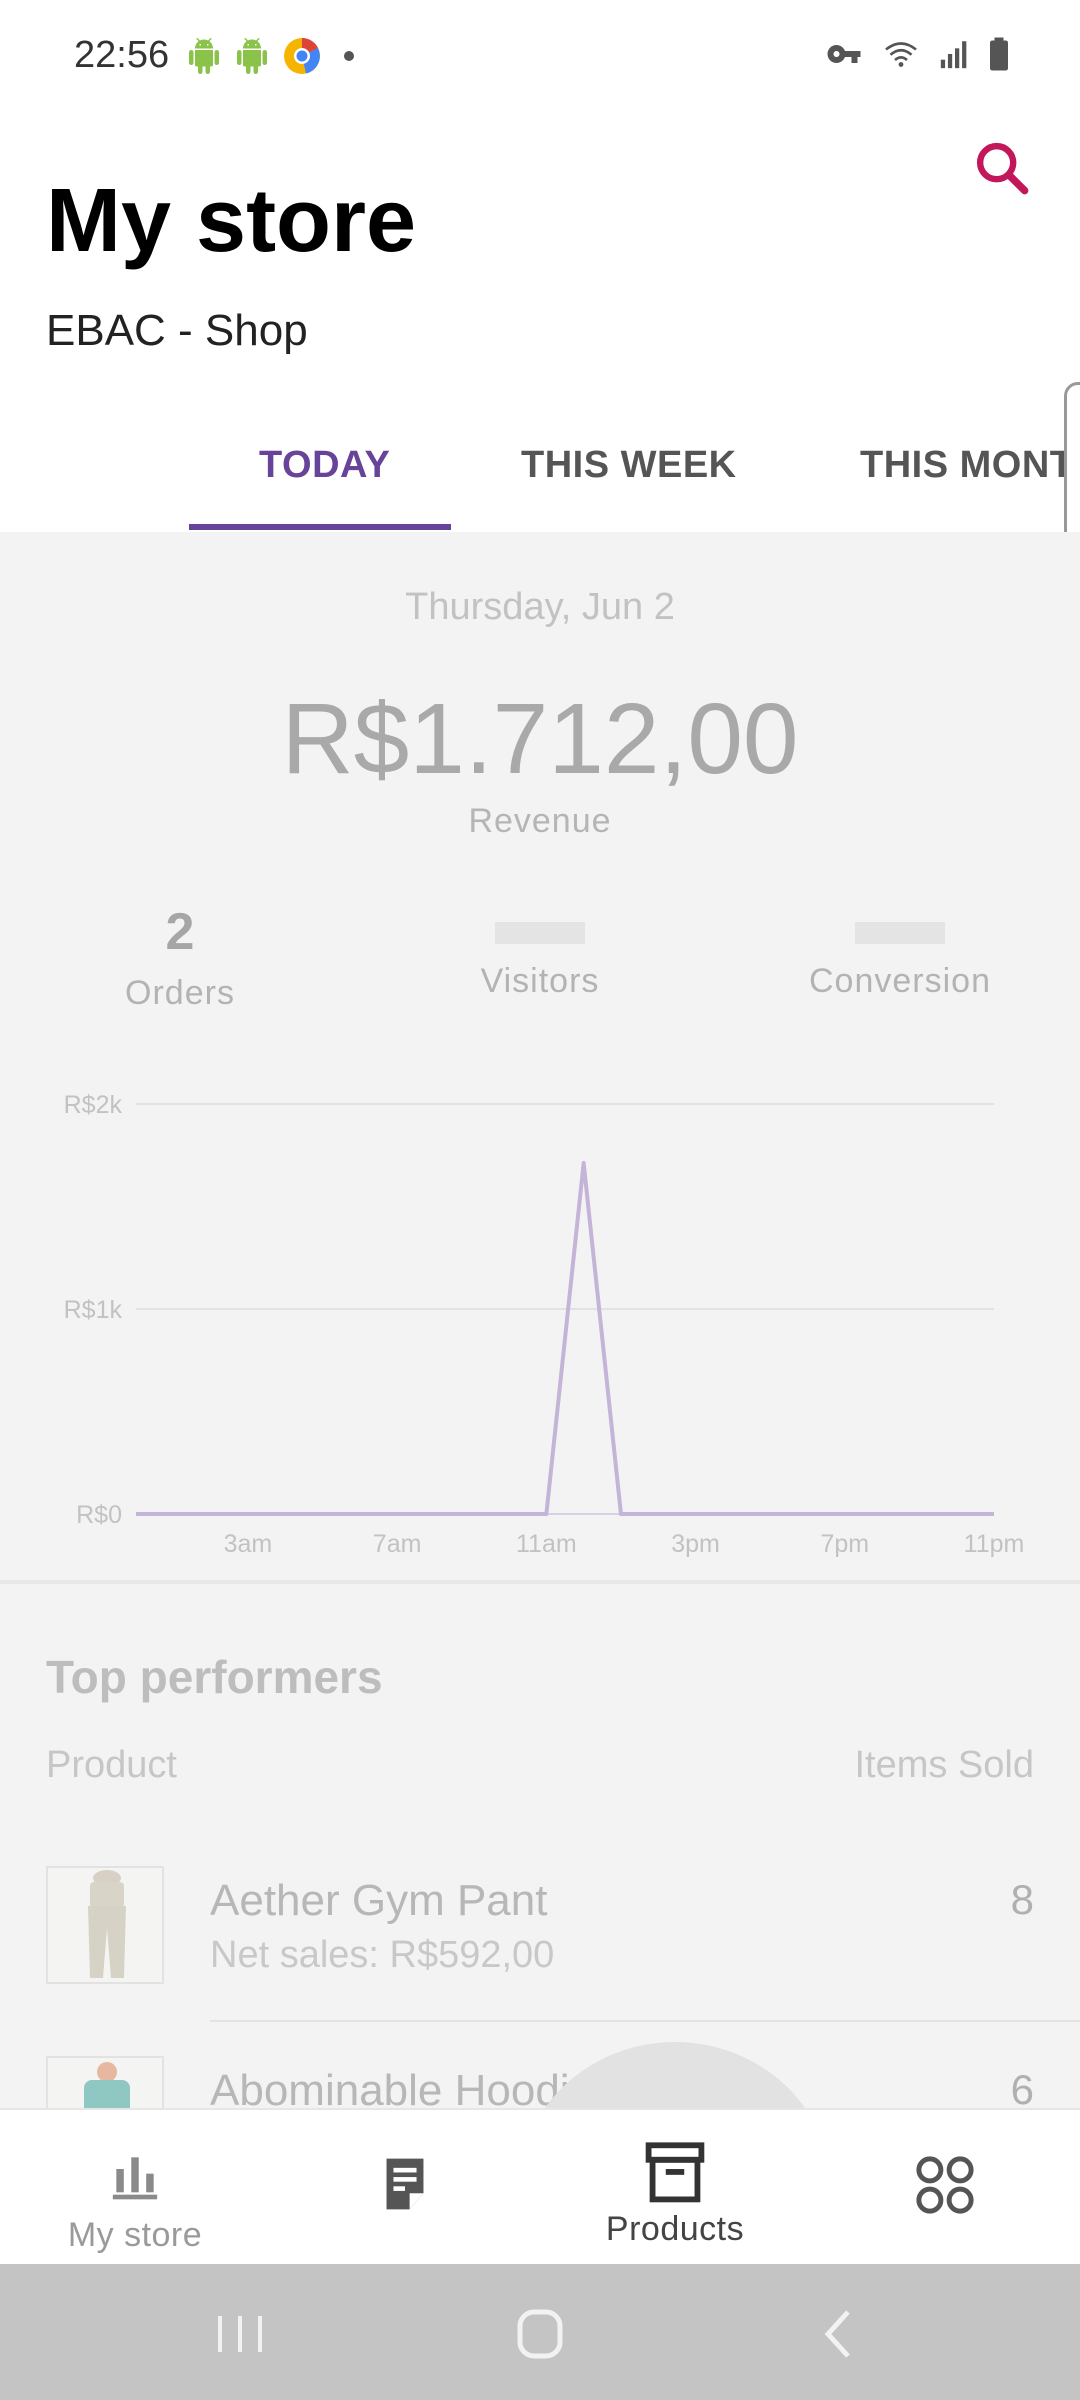  I want to click on store-name: EBAC - Shop, so click(177, 330).